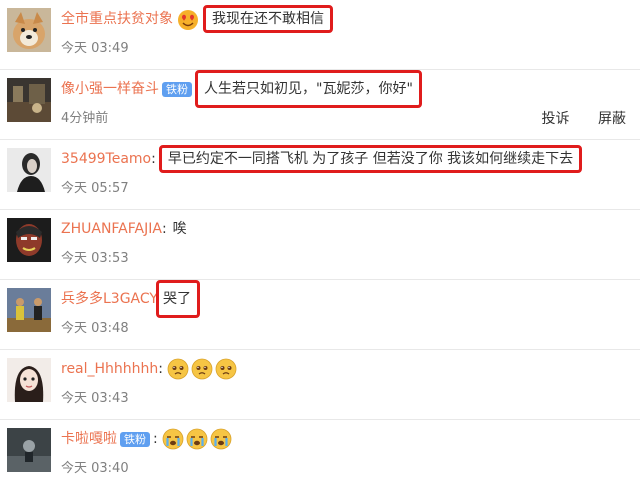  Describe the element at coordinates (95, 188) in the screenshot. I see `comment-time: 今天 05:57` at that location.